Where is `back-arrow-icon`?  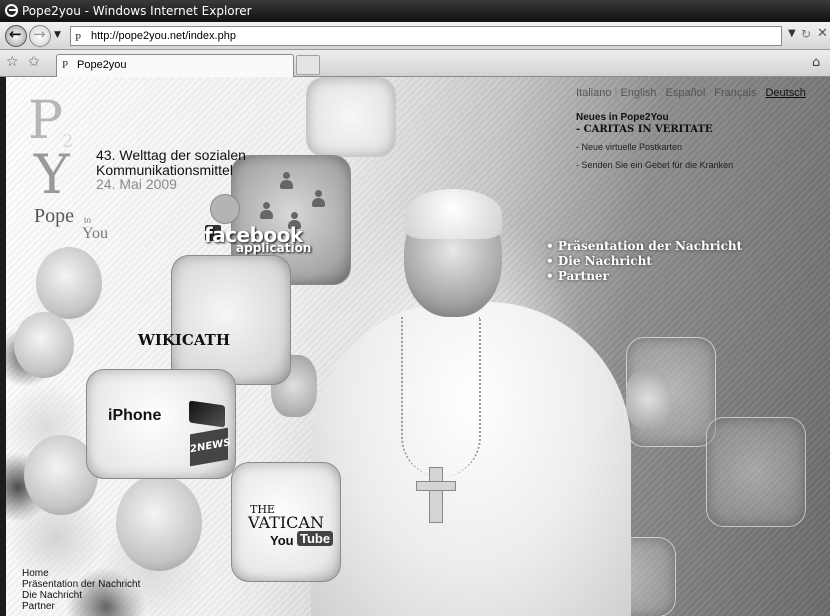 back-arrow-icon is located at coordinates (16, 36).